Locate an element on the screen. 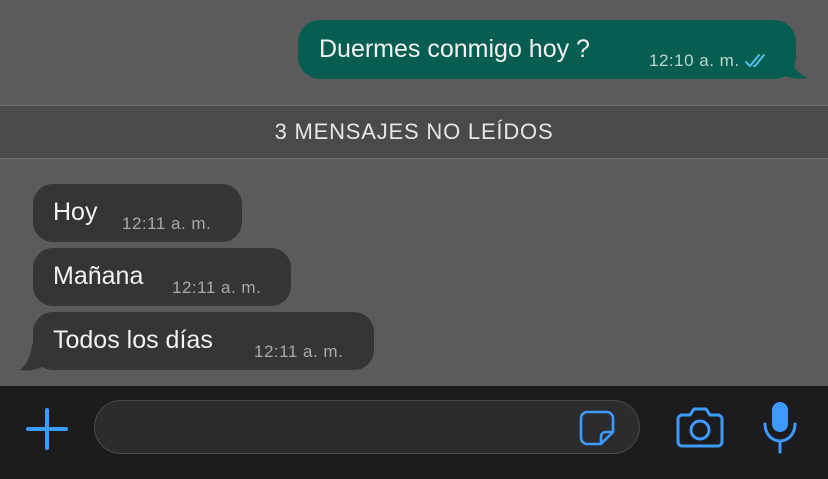 The height and width of the screenshot is (479, 828). outgoing-message-time: 12:10 a. m. is located at coordinates (694, 60).